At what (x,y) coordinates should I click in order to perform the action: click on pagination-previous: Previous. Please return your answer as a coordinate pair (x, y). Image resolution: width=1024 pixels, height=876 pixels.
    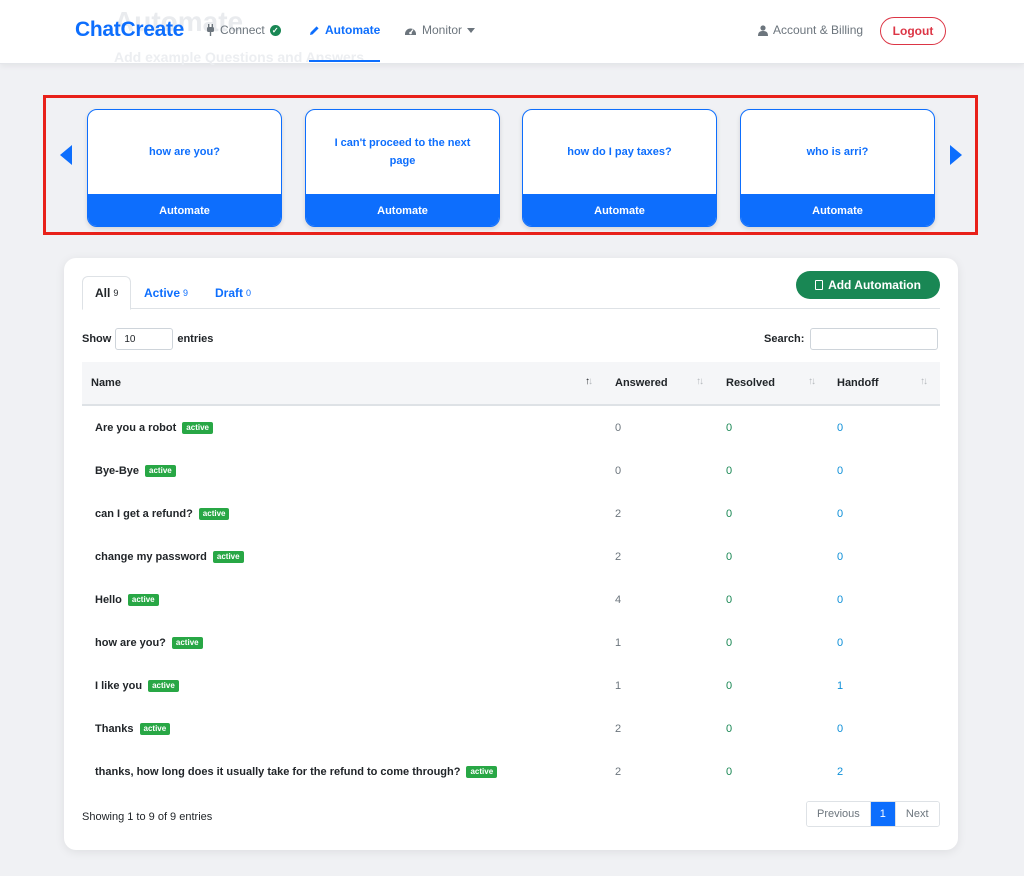
    Looking at the image, I should click on (839, 814).